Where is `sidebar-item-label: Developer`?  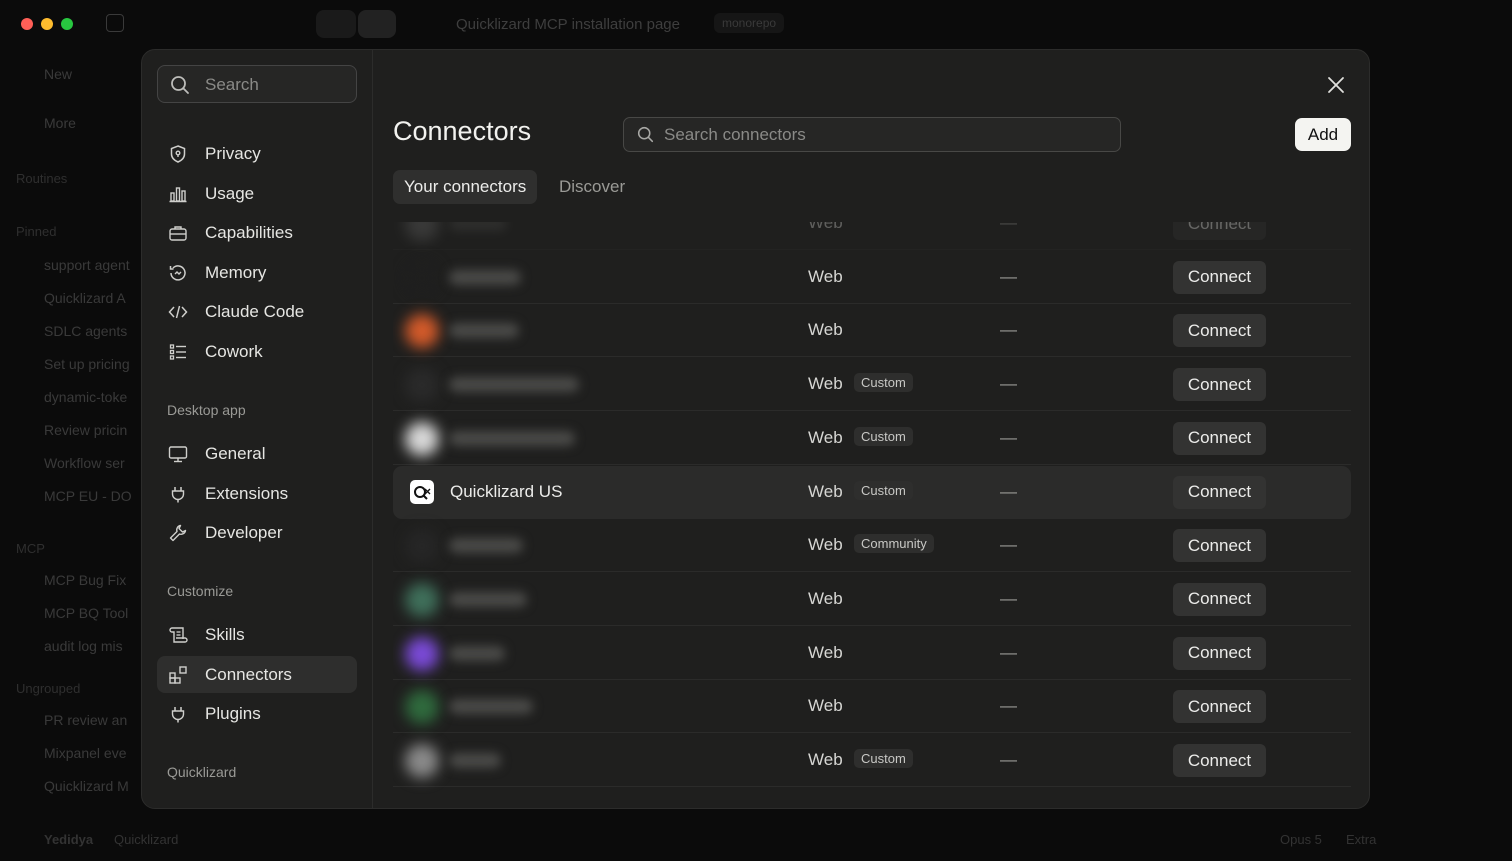 sidebar-item-label: Developer is located at coordinates (244, 532).